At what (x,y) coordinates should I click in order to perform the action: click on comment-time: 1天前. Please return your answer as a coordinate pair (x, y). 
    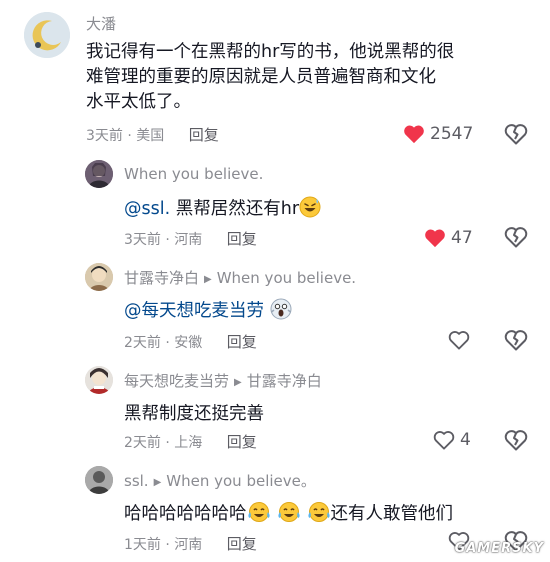
    Looking at the image, I should click on (142, 545).